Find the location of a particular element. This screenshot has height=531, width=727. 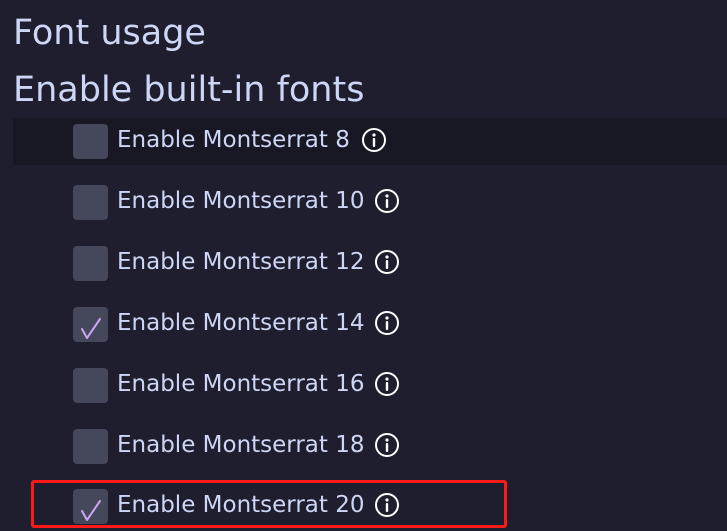

option-label-montserrat-8: Enable Montserrat 8 is located at coordinates (233, 140).